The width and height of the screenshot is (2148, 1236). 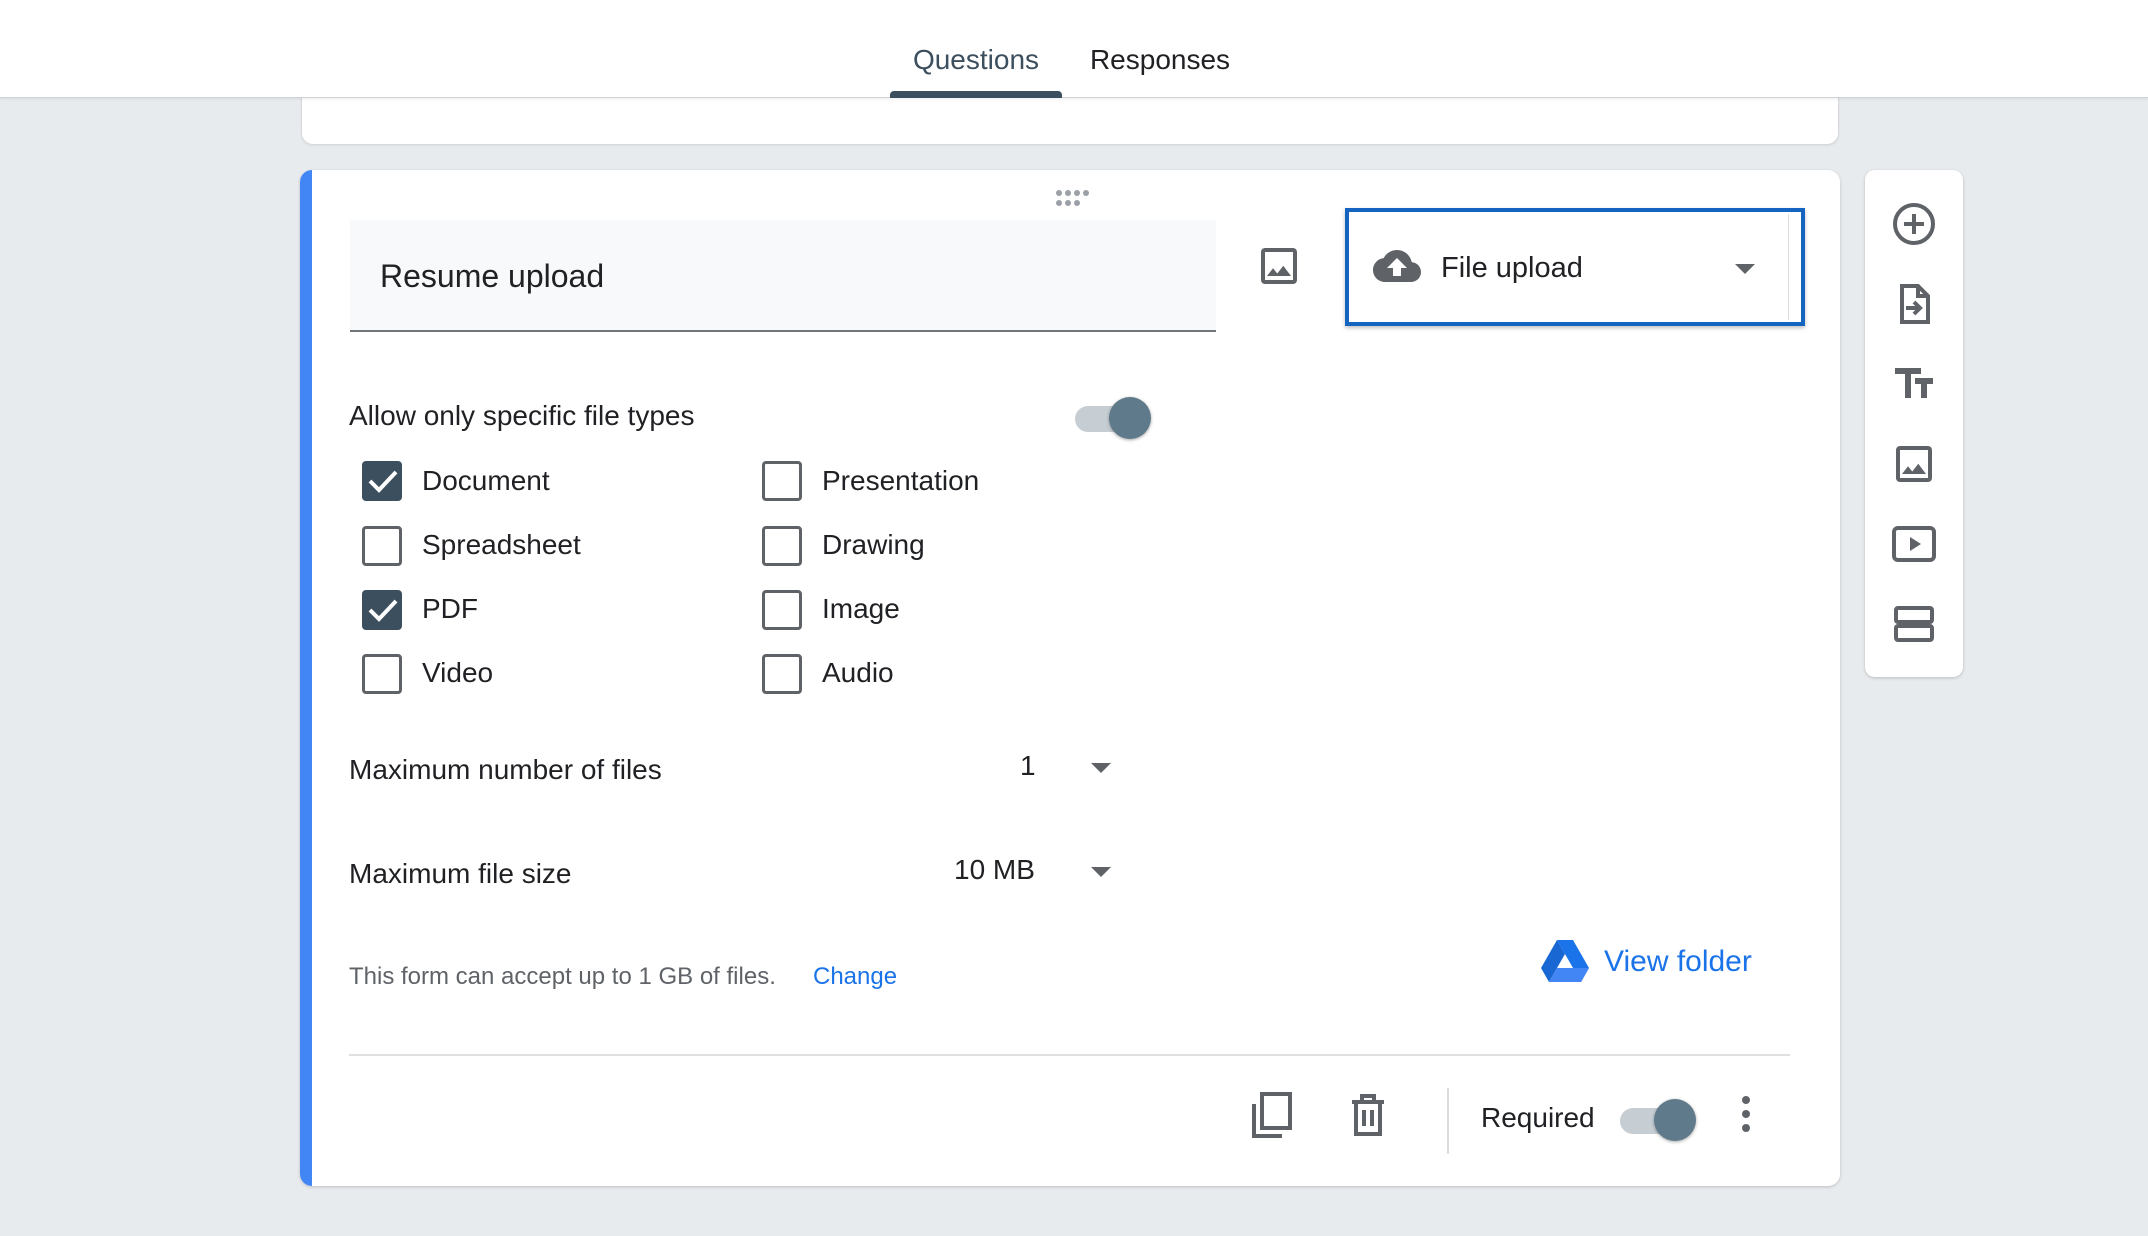 What do you see at coordinates (505, 769) in the screenshot?
I see `max-files-label: Maximum number of files` at bounding box center [505, 769].